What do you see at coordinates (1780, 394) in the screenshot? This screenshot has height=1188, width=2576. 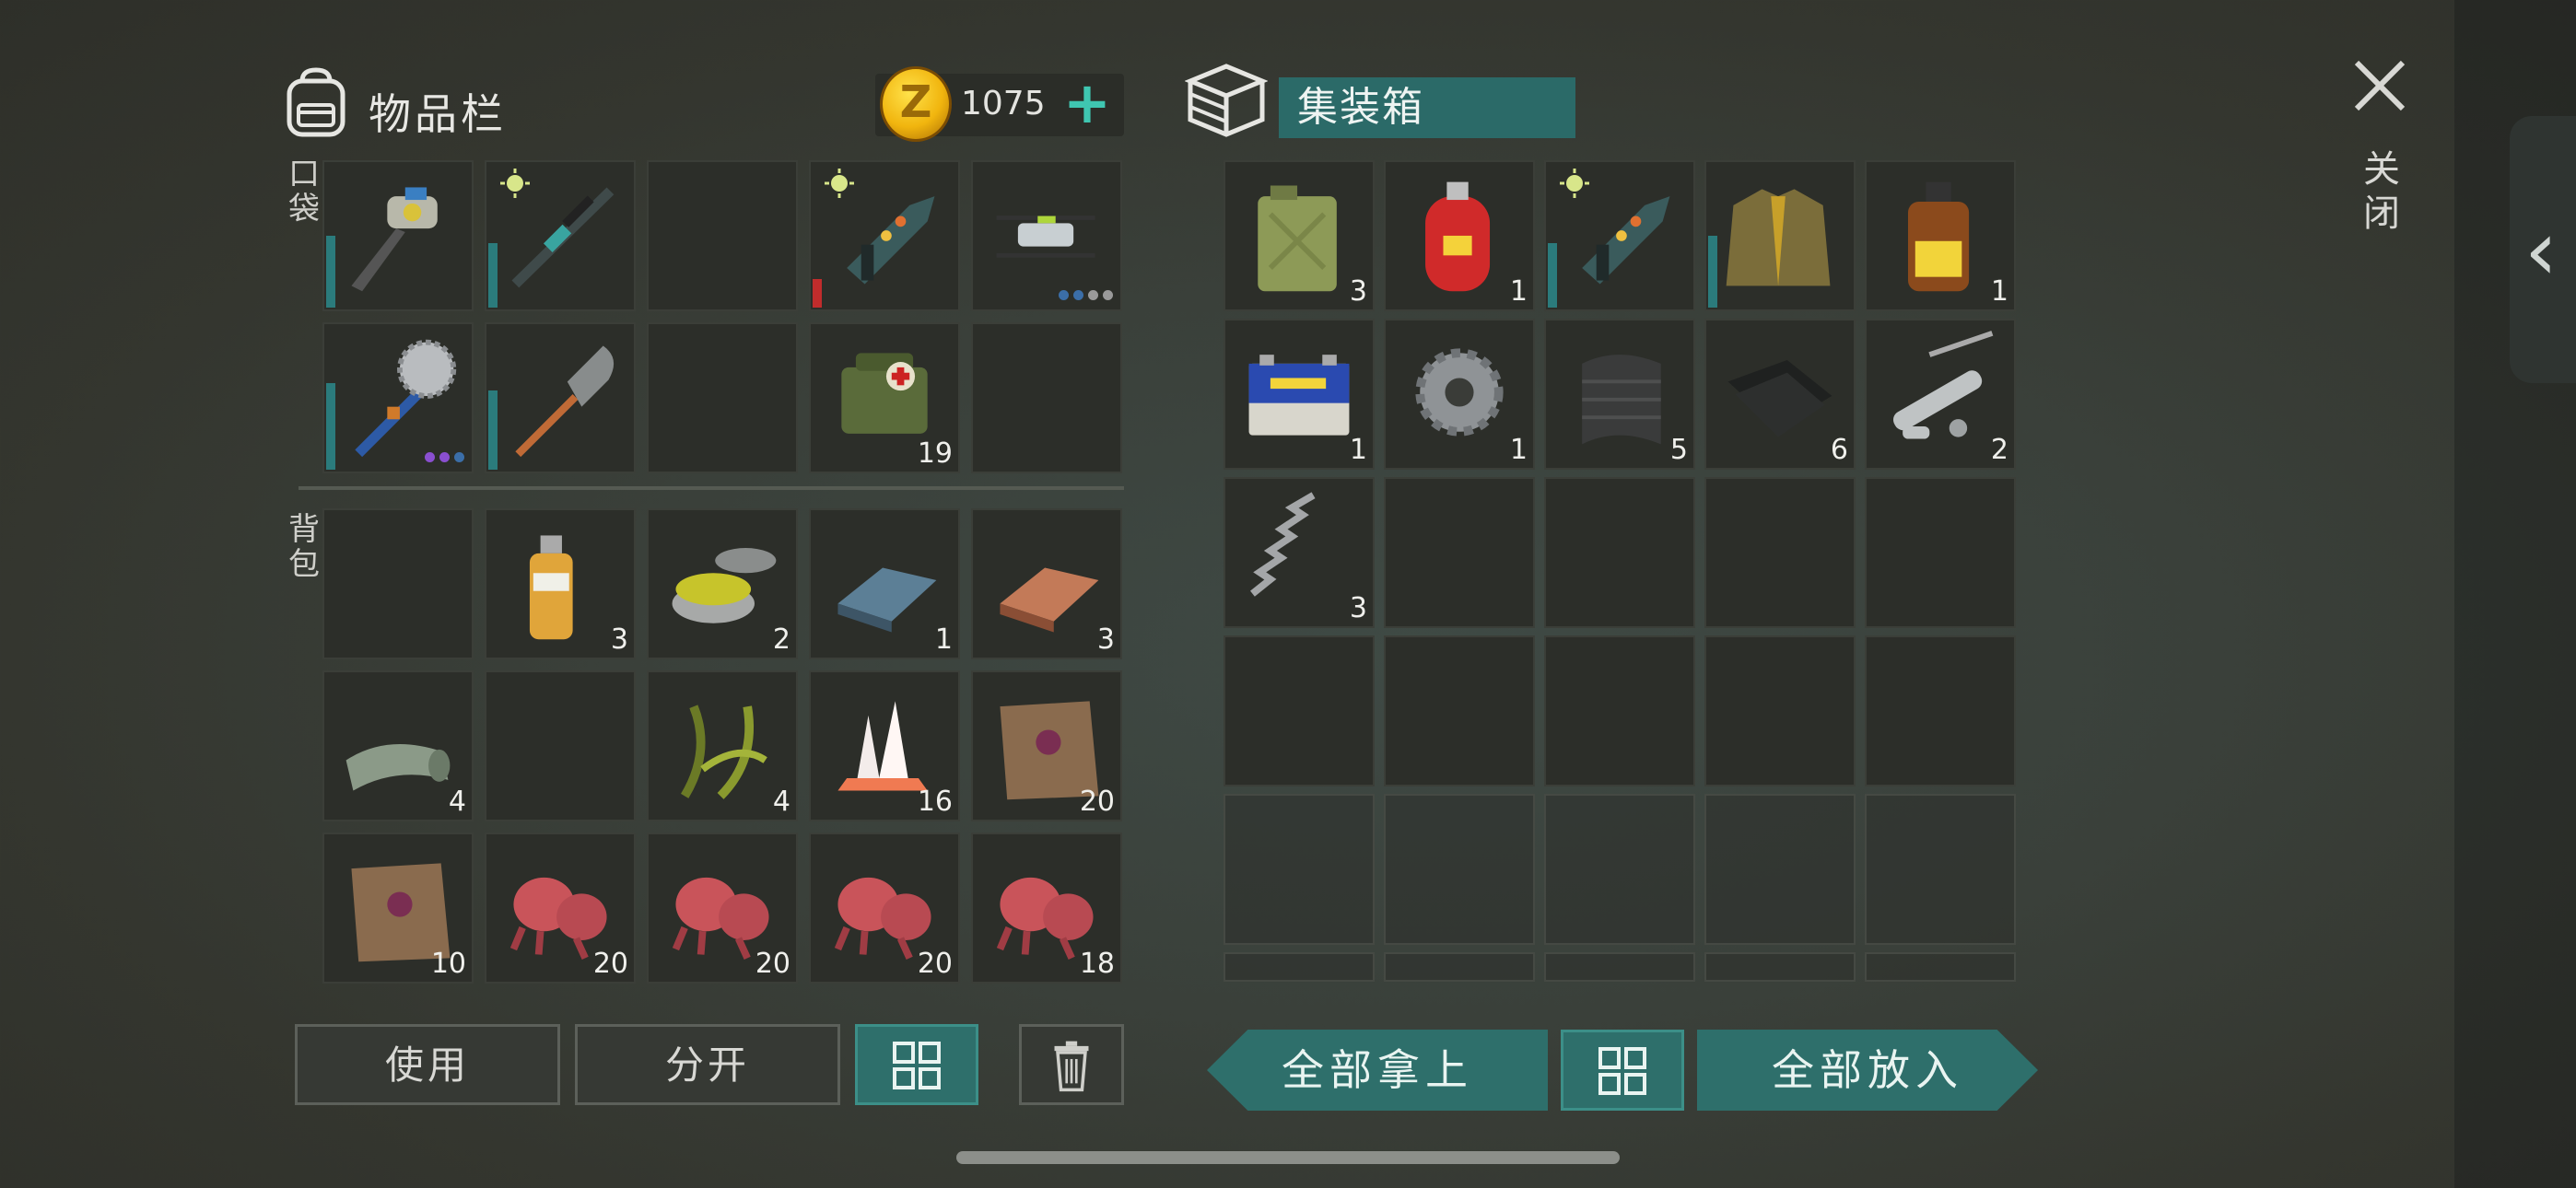 I see `item-slot: 6` at bounding box center [1780, 394].